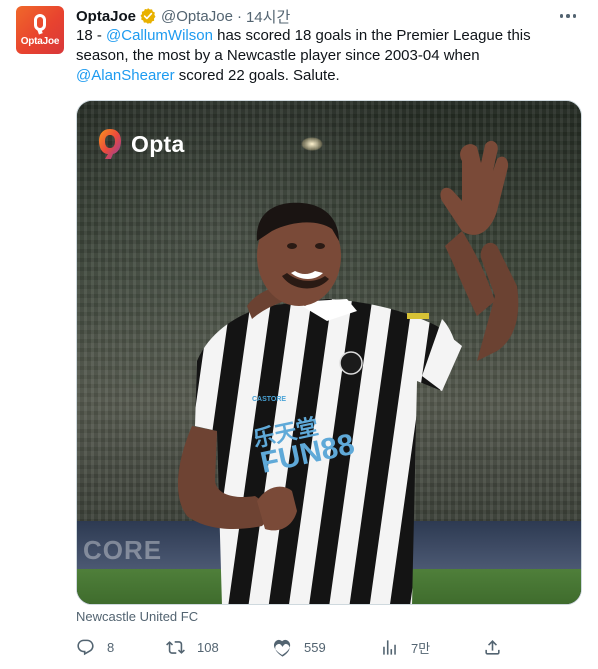 The image size is (598, 669). What do you see at coordinates (137, 616) in the screenshot?
I see `media-caption: Newcastle United FC` at bounding box center [137, 616].